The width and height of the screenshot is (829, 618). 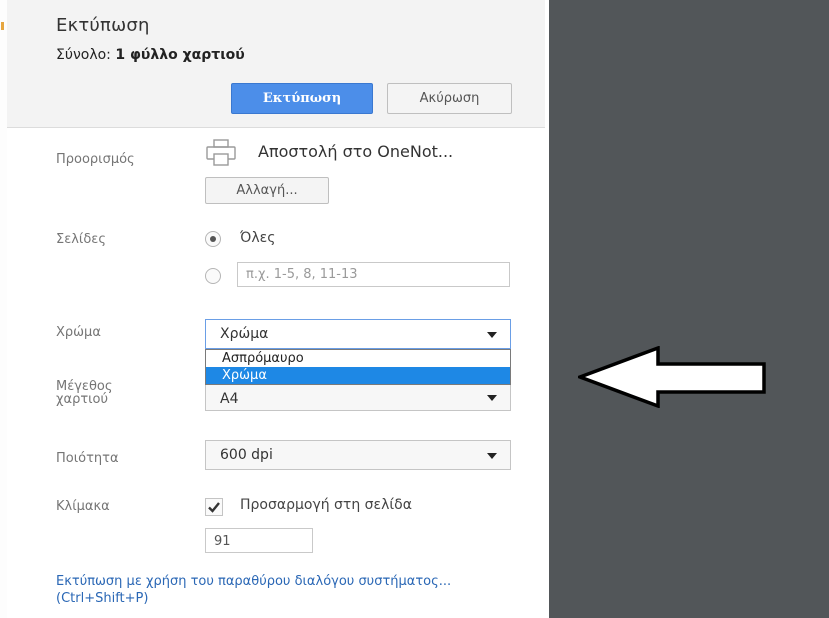 I want to click on paper-size-label-text: Μέγεθος χαρτιού, so click(x=84, y=393).